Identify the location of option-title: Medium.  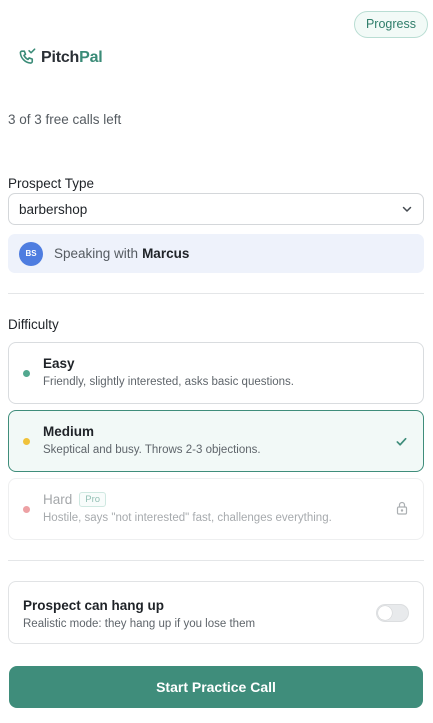
(69, 431).